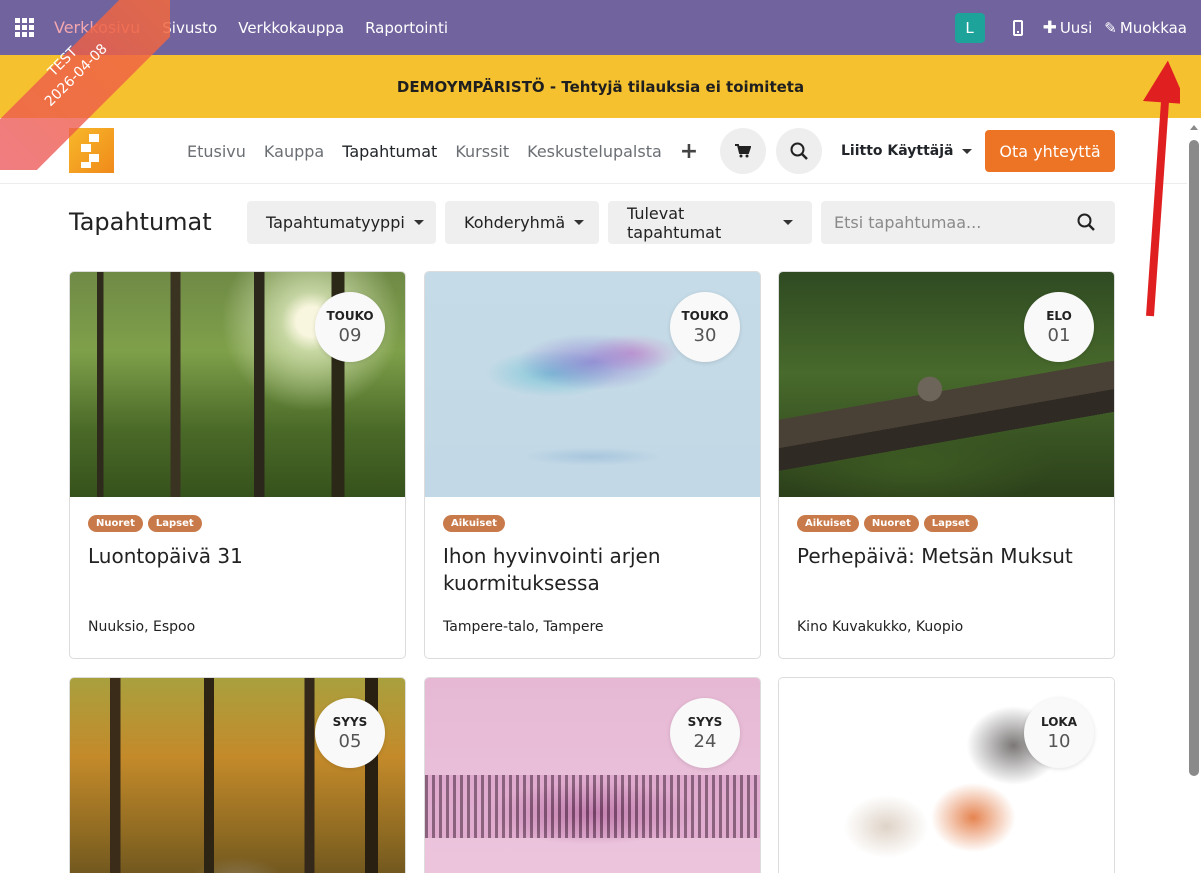  I want to click on event-date-badge: SYYS 24, so click(705, 733).